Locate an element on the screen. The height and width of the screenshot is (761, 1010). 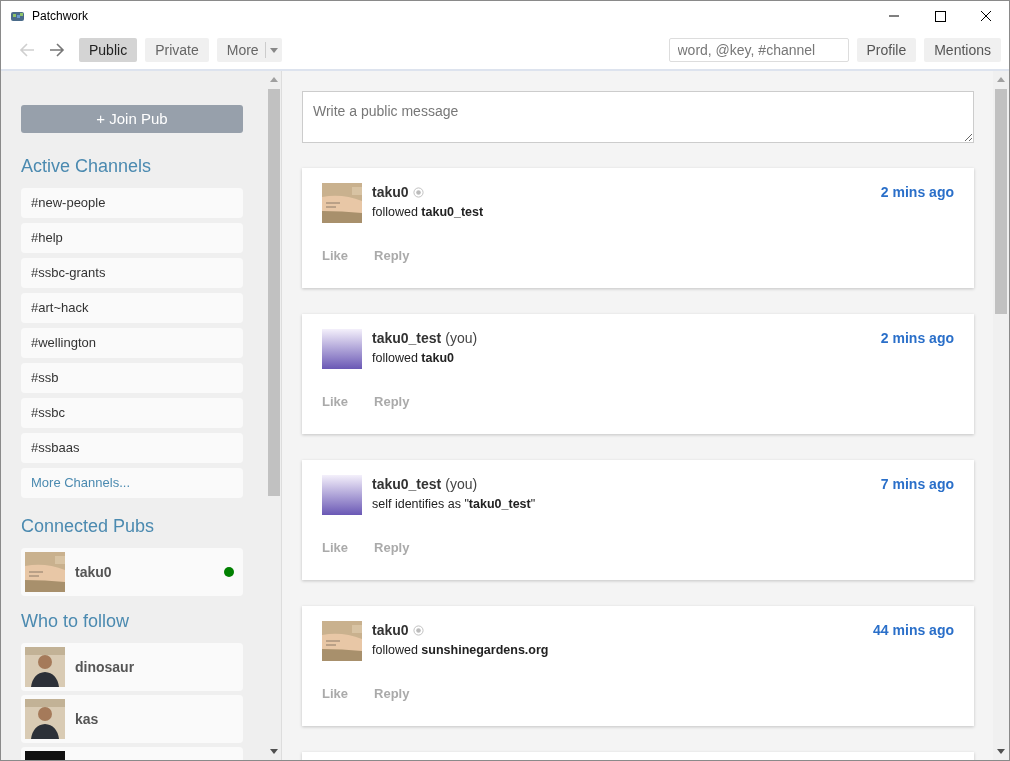
message-text: self identifies as "taku0_test" is located at coordinates (454, 504).